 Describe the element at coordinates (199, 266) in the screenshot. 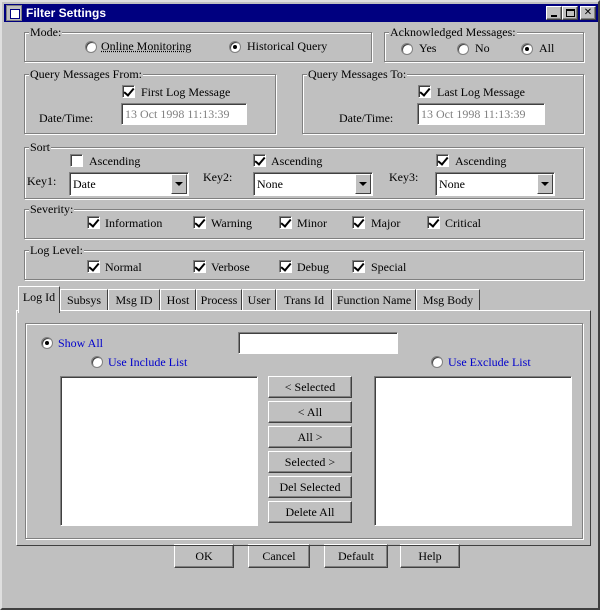

I see `verbose-checkbox` at that location.